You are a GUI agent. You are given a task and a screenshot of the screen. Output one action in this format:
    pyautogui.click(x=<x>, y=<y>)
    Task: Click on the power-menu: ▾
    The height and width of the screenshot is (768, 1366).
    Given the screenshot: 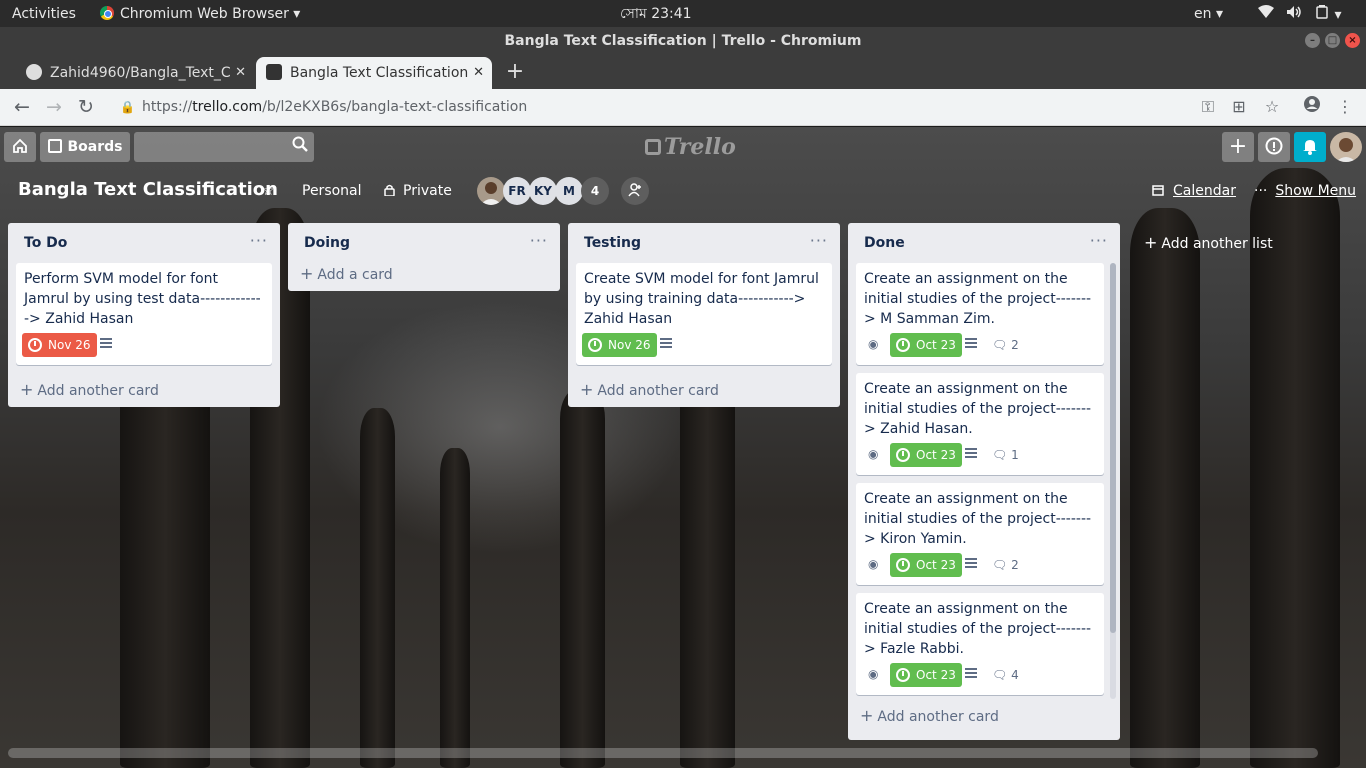 What is the action you would take?
    pyautogui.click(x=1328, y=14)
    